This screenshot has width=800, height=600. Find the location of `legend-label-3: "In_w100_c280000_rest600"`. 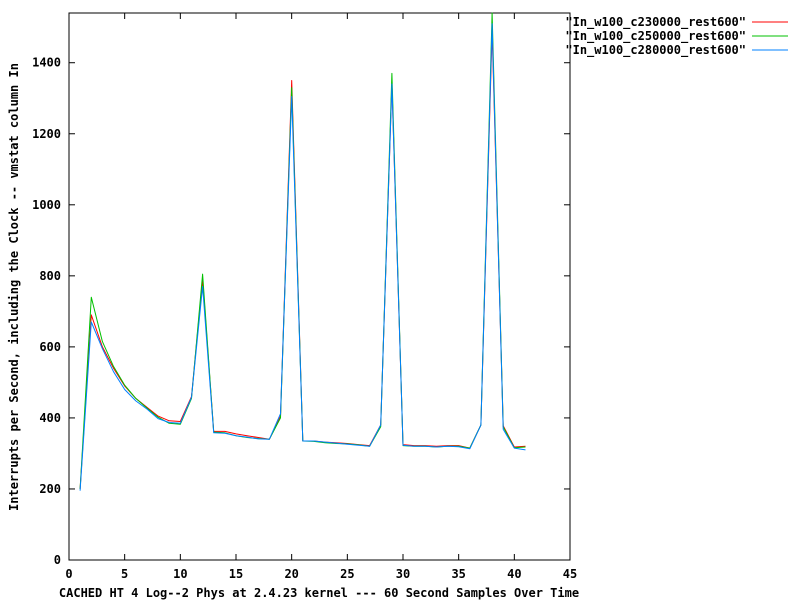

legend-label-3: "In_w100_c280000_rest600" is located at coordinates (655, 50).